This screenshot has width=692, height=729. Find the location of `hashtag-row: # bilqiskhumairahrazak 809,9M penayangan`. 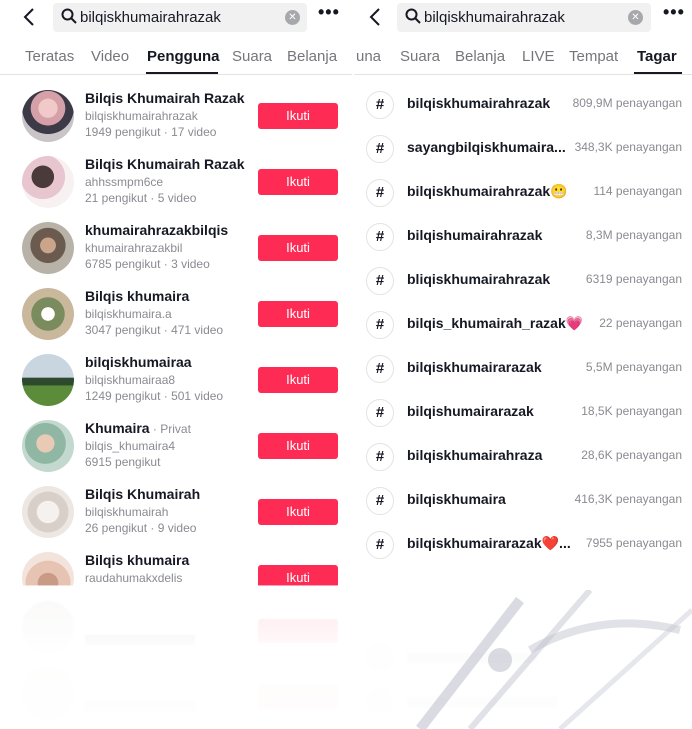

hashtag-row: # bilqiskhumairahrazak 809,9M penayangan is located at coordinates (523, 104).